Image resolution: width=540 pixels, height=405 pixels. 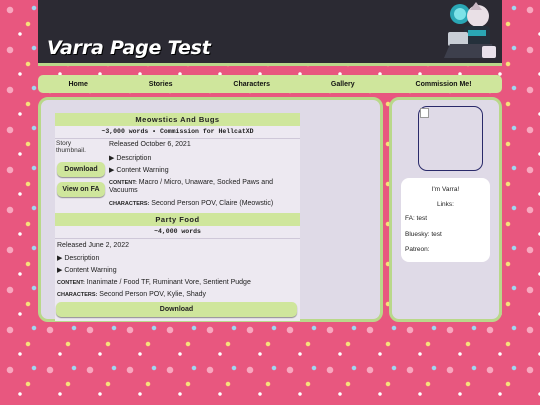 I want to click on story-subtitle: ~3,000 words • Commission for HellcatXD, so click(x=177, y=132).